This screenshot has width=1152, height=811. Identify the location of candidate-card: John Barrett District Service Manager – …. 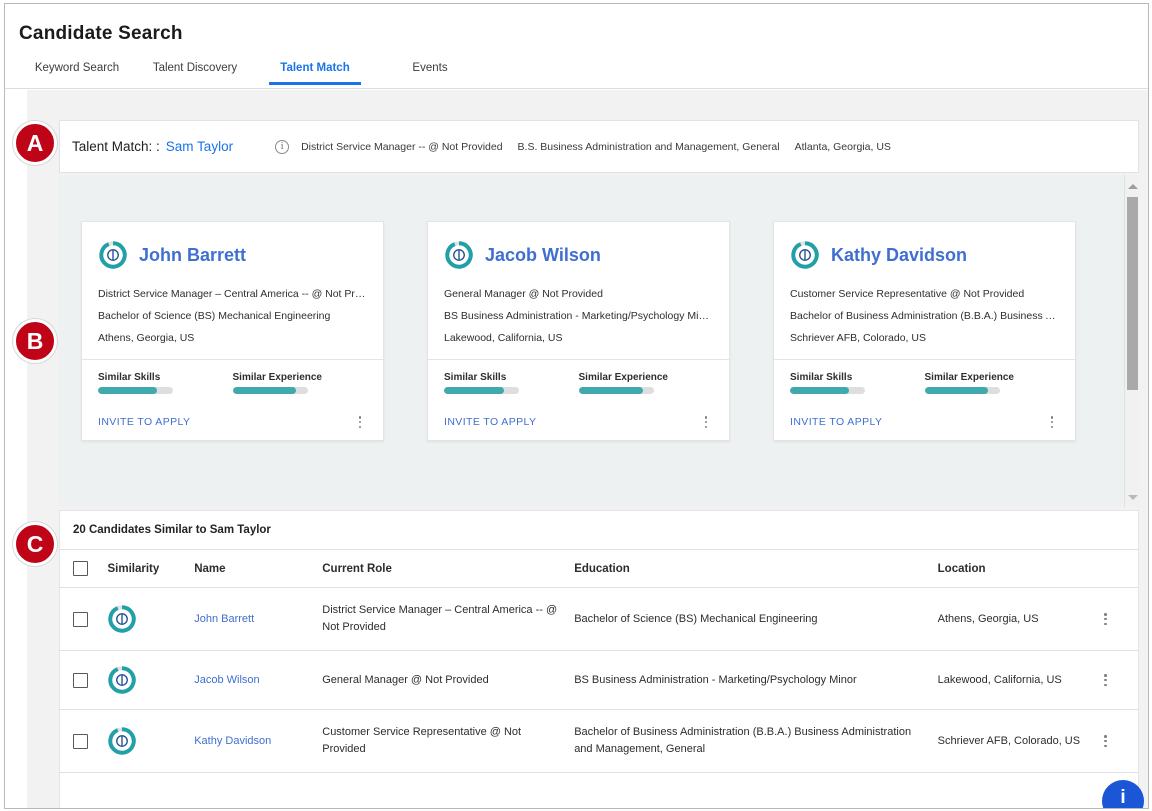
(232, 331).